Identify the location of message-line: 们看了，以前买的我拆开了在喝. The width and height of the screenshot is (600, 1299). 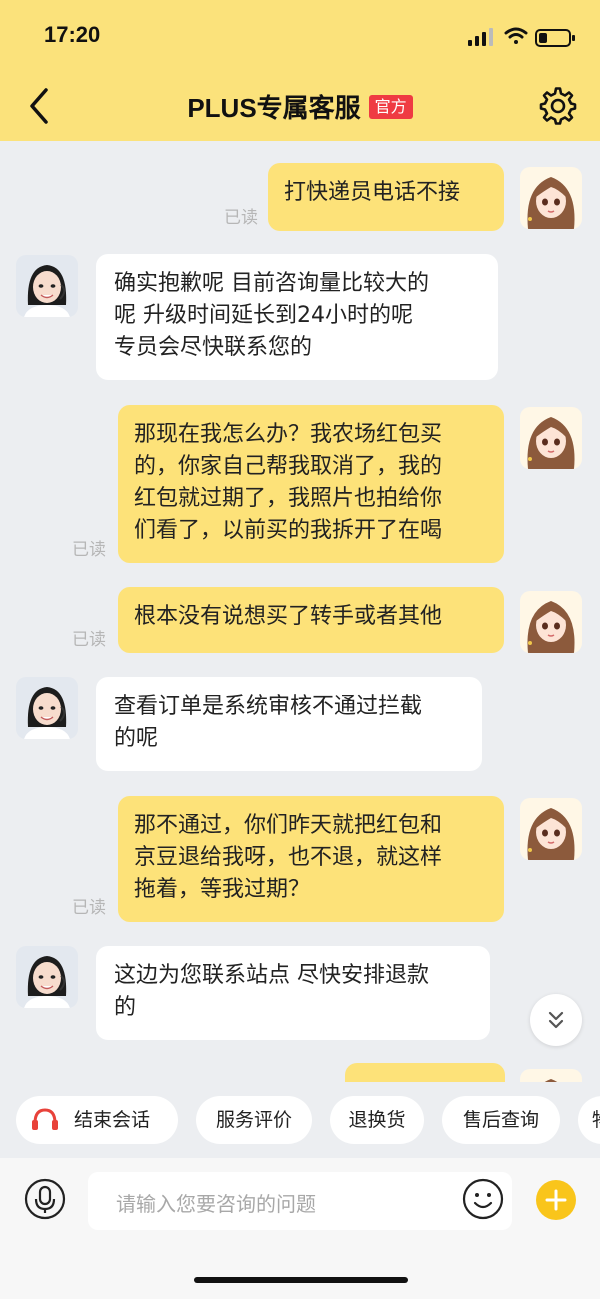
(288, 530).